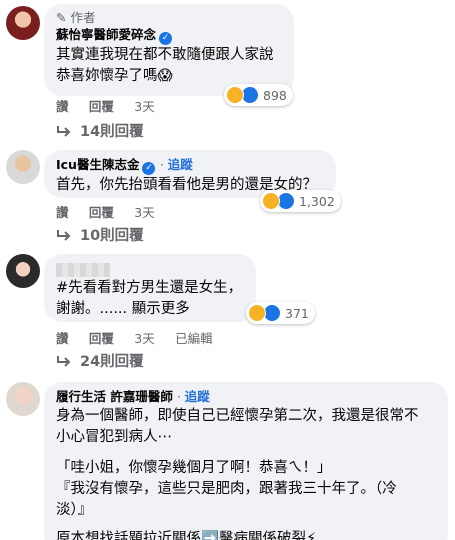 The height and width of the screenshot is (540, 455). I want to click on comment-text: 其實連我現在都不敢隨便跟人家說, so click(165, 55).